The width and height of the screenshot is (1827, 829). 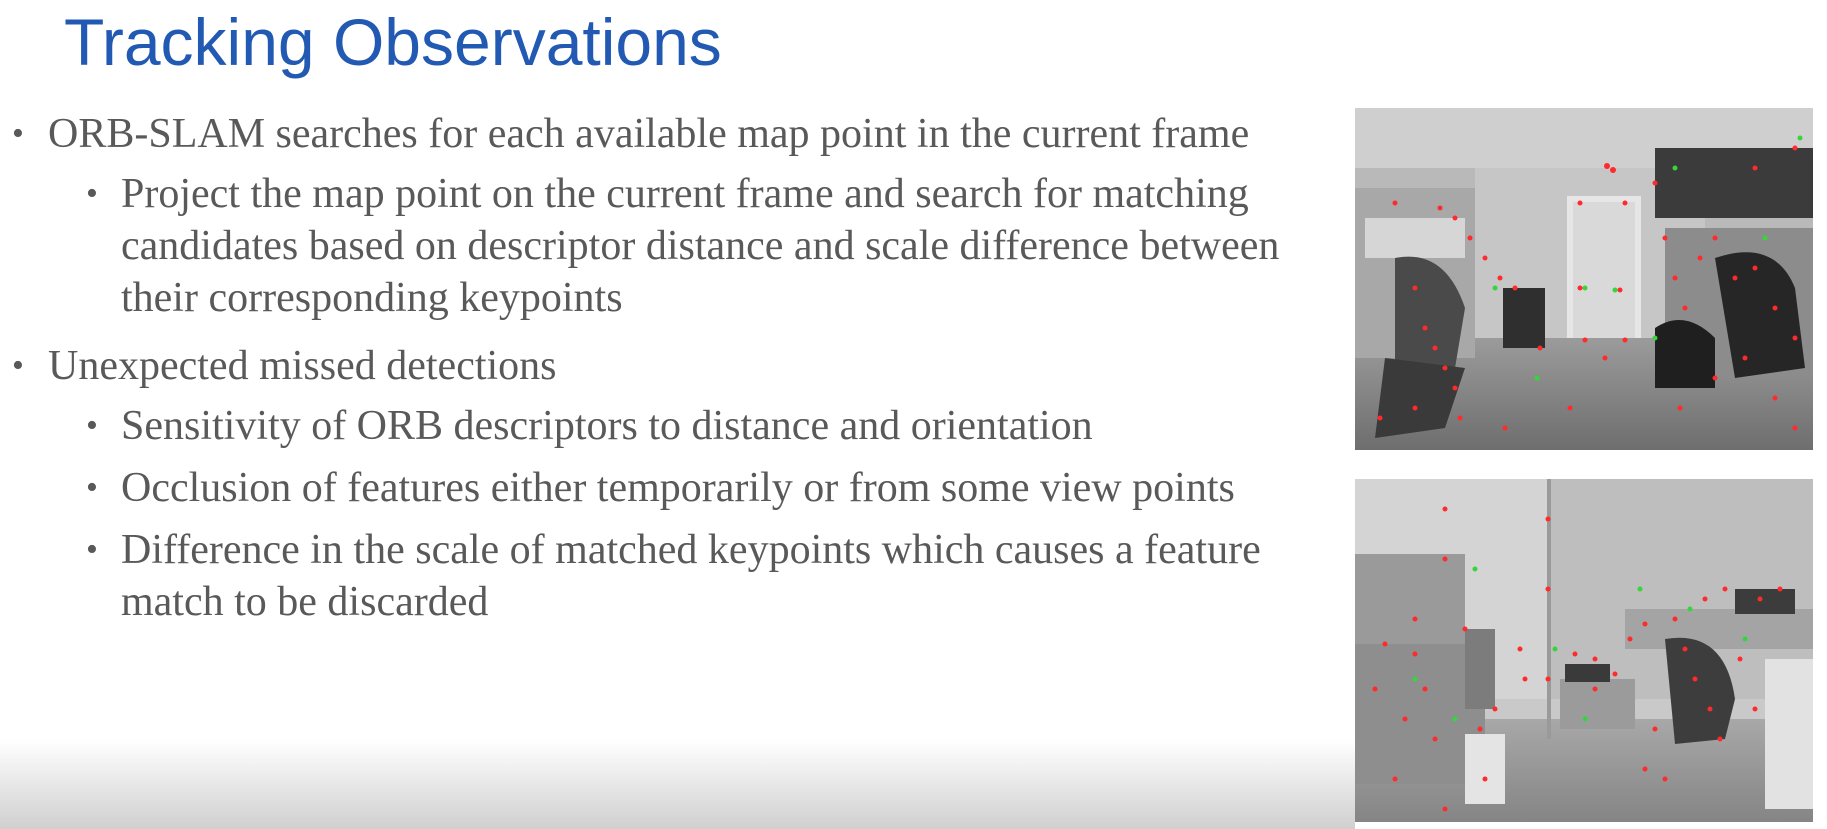 What do you see at coordinates (393, 42) in the screenshot?
I see `slide-title: Tracking Observations` at bounding box center [393, 42].